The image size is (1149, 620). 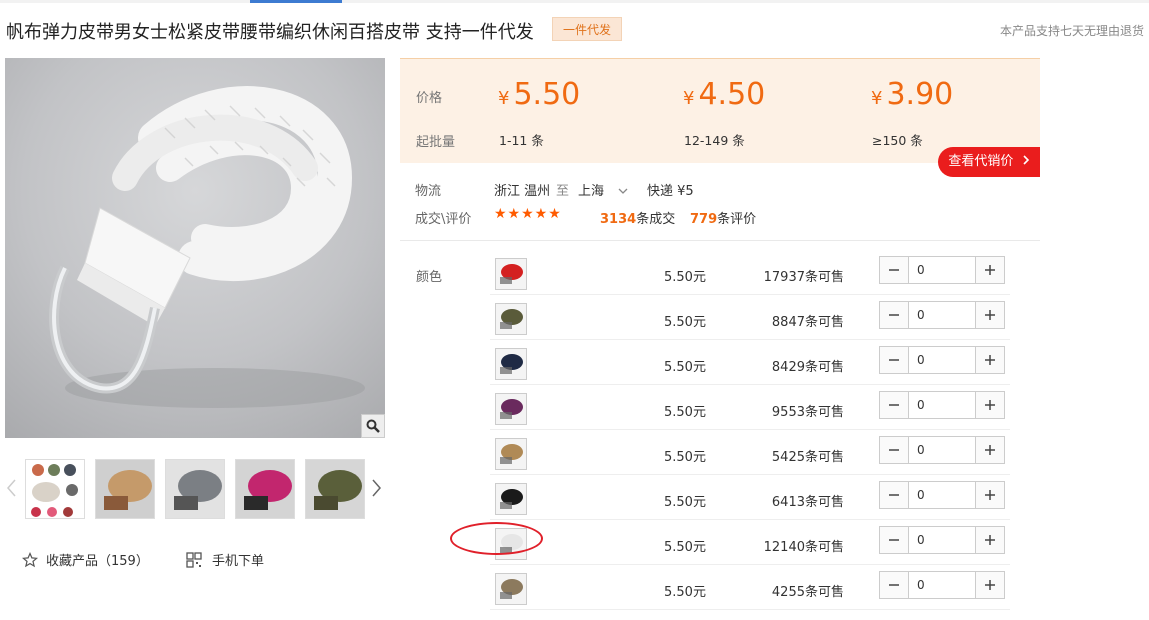 What do you see at coordinates (521, 140) in the screenshot?
I see `tier-range: 1-11 条` at bounding box center [521, 140].